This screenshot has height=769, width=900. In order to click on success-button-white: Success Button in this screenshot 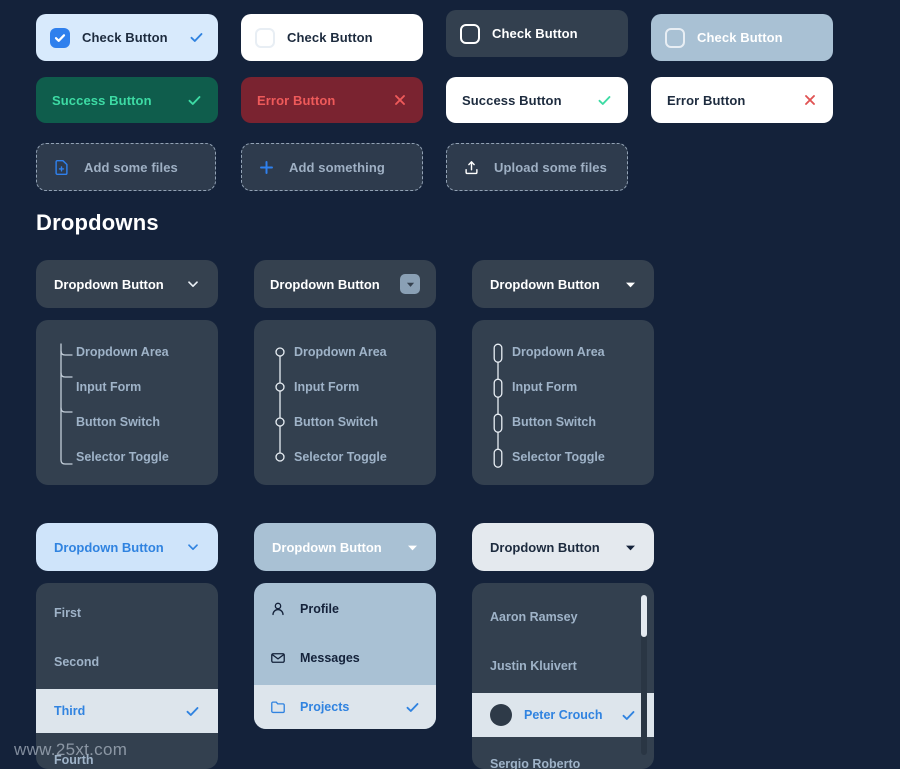, I will do `click(537, 100)`.